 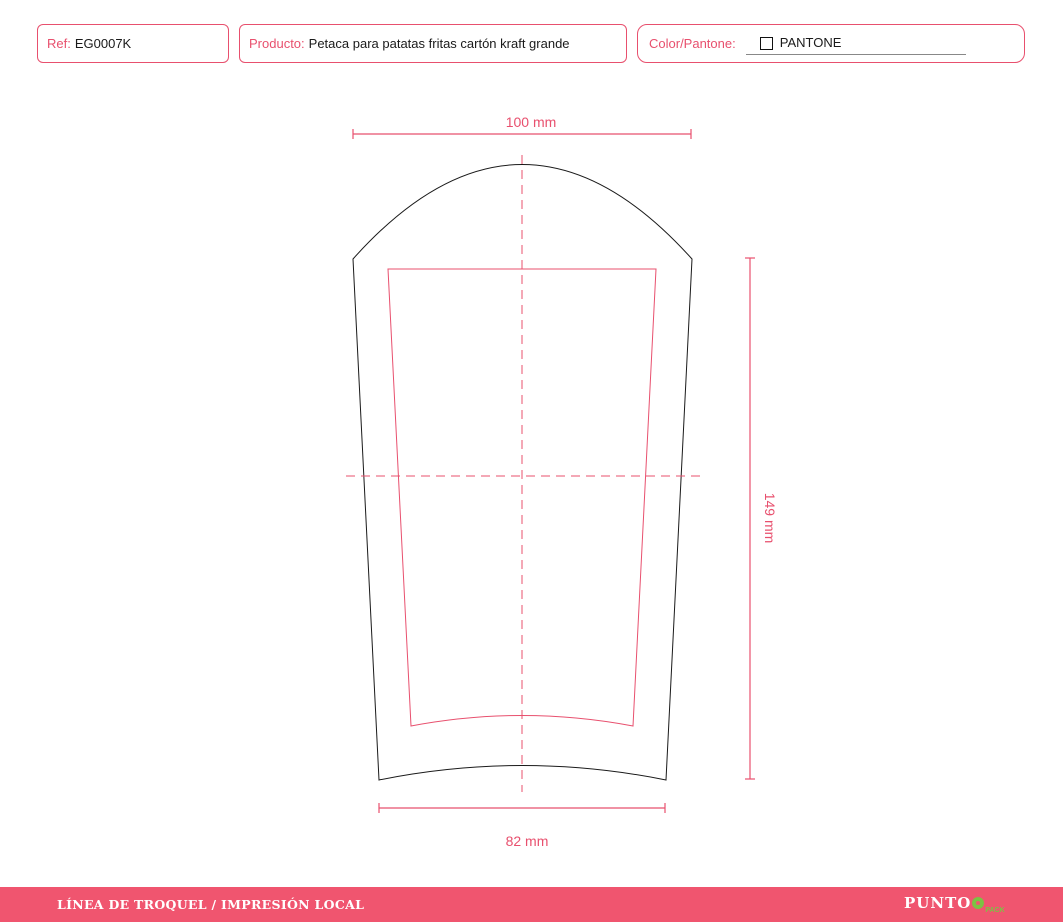 What do you see at coordinates (995, 910) in the screenshot?
I see `logo-sub: PACK` at bounding box center [995, 910].